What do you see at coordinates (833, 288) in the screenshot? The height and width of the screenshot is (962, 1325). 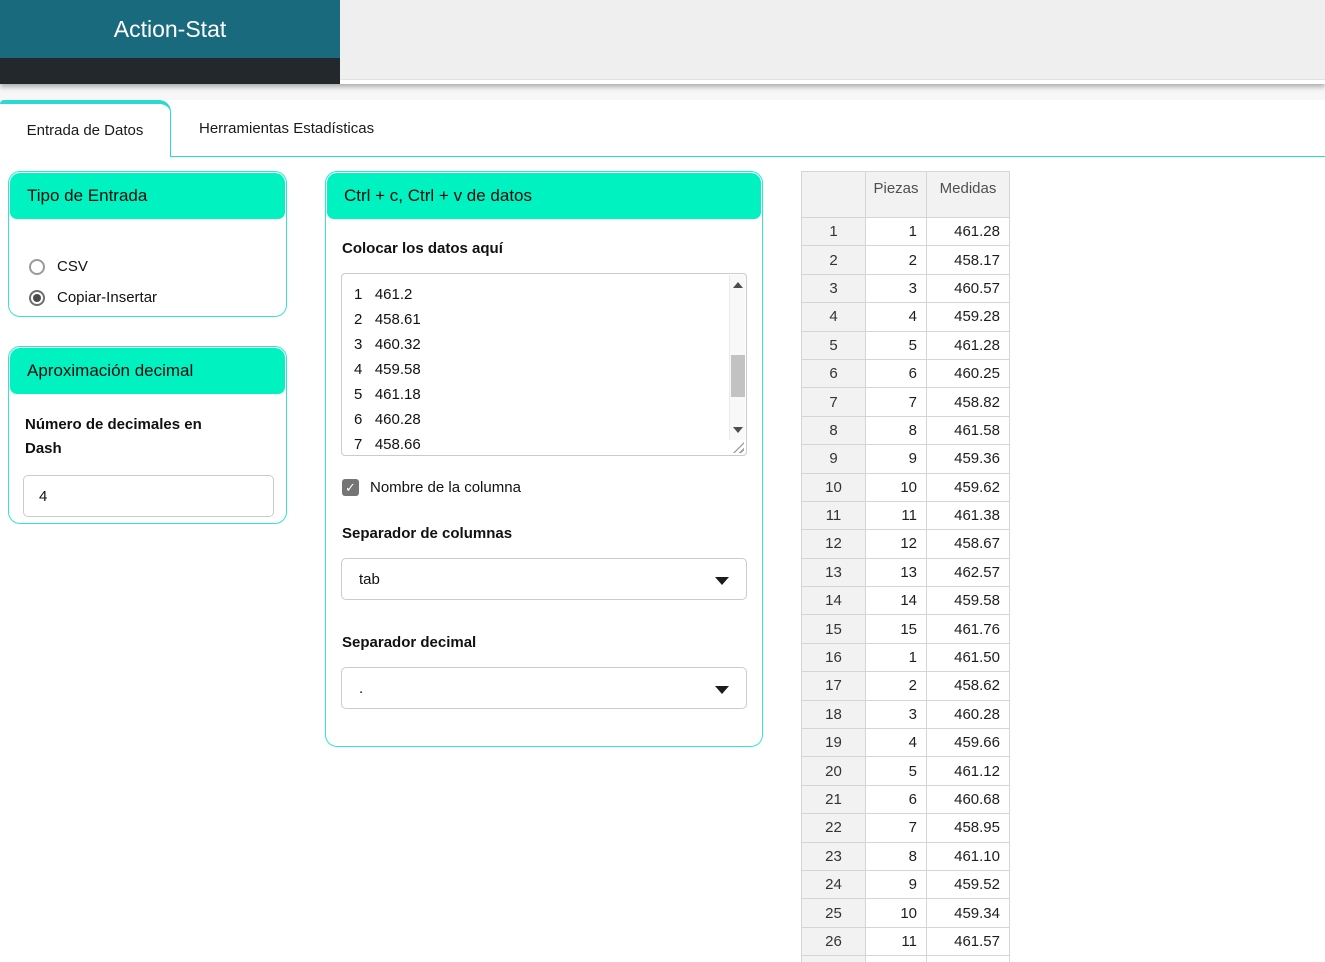 I see `row-index-cell: 3` at bounding box center [833, 288].